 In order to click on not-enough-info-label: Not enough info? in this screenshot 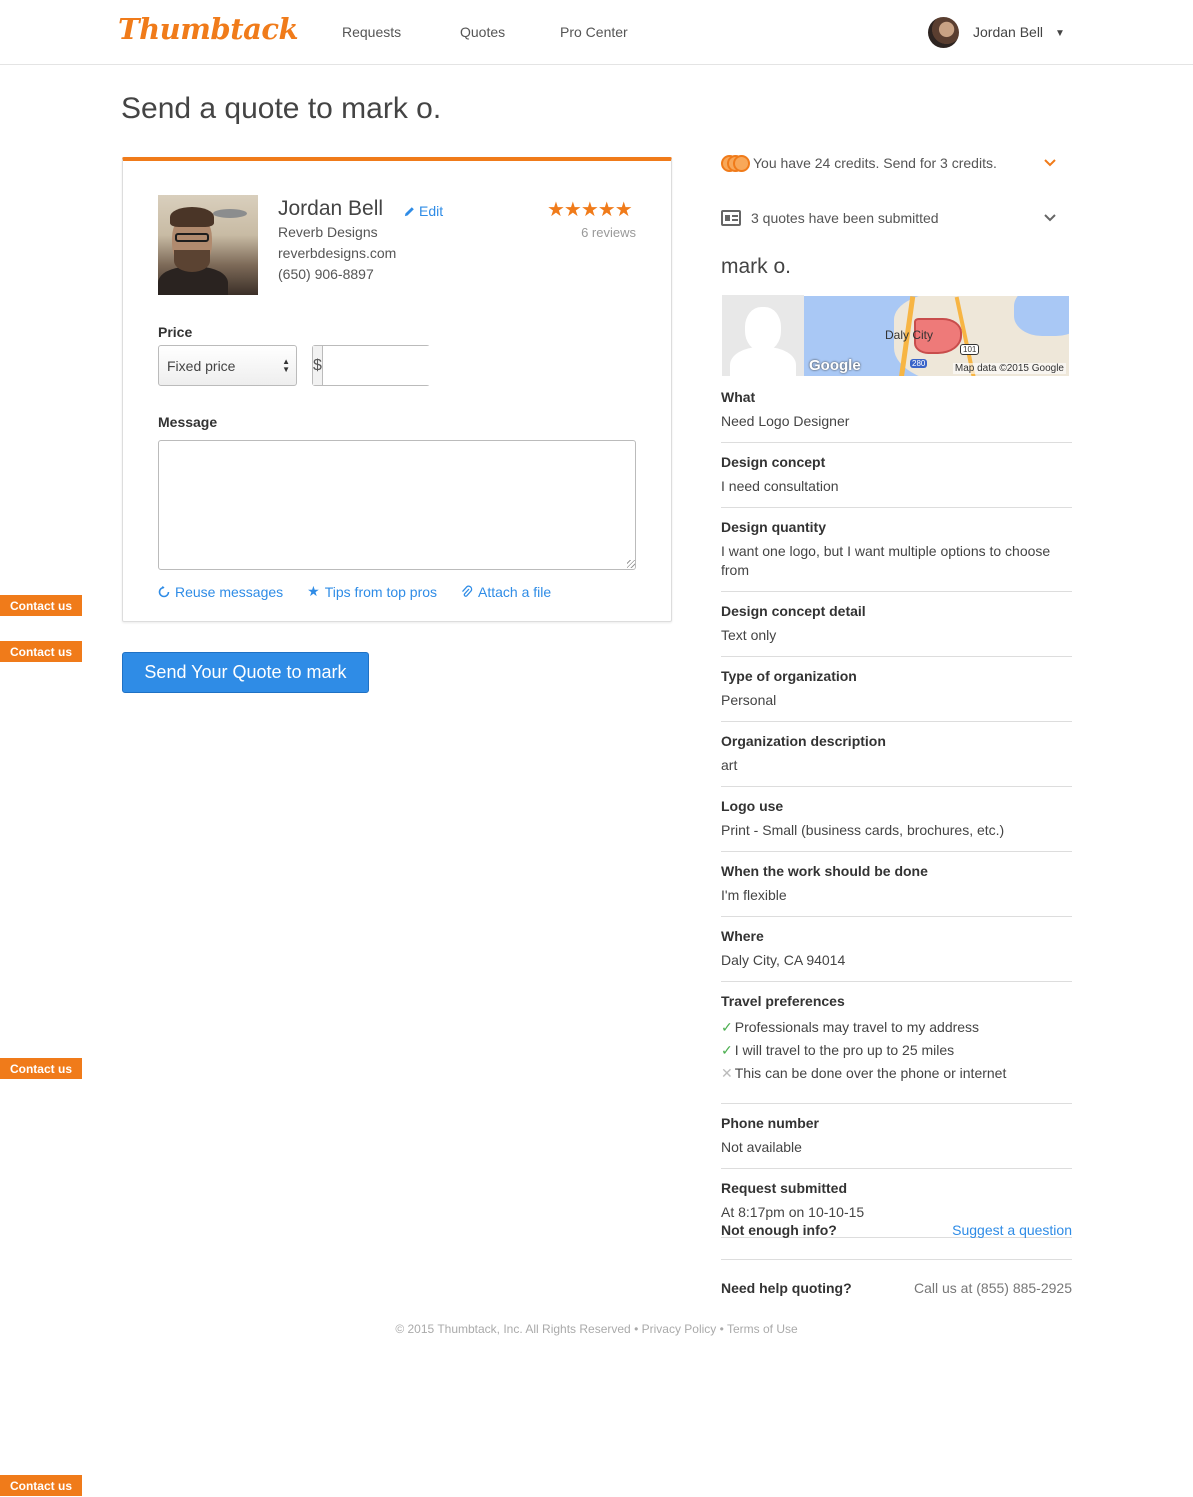, I will do `click(779, 1230)`.